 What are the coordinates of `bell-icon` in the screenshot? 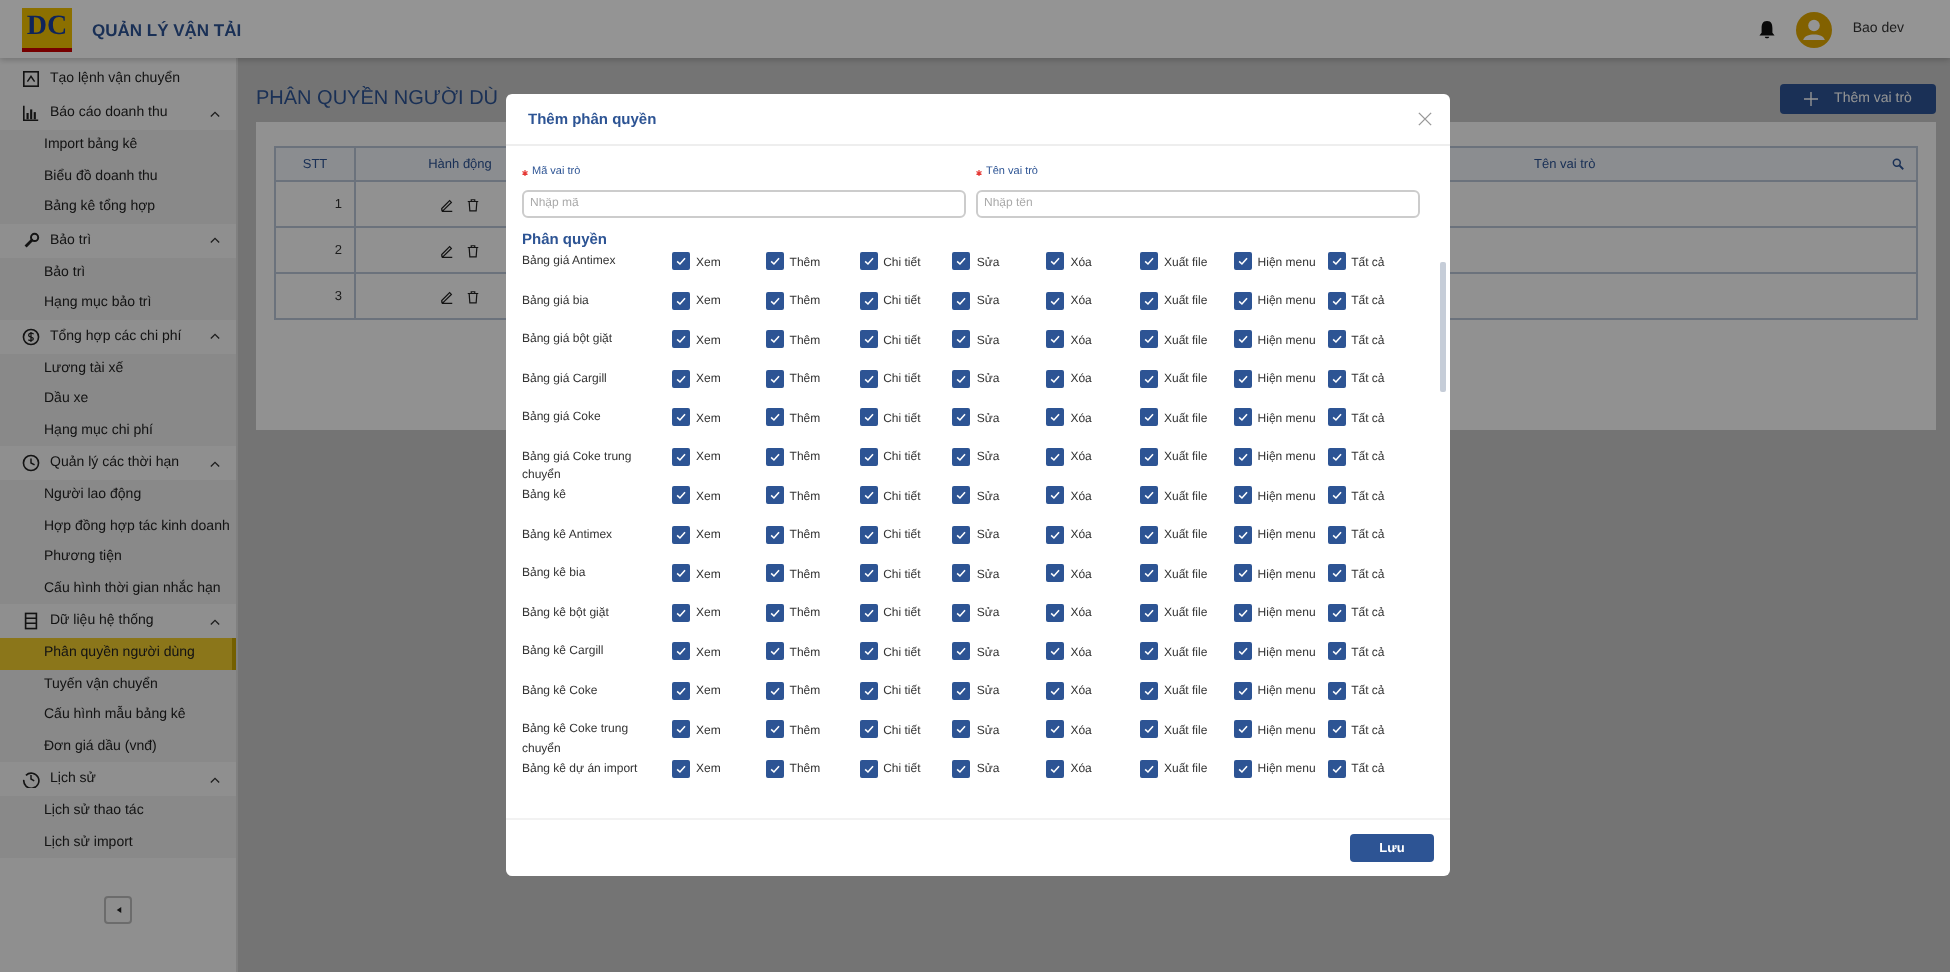 It's located at (1767, 29).